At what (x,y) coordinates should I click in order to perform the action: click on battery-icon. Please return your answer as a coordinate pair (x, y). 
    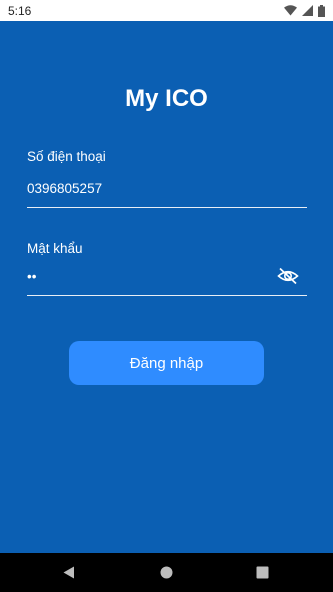
    Looking at the image, I should click on (321, 10).